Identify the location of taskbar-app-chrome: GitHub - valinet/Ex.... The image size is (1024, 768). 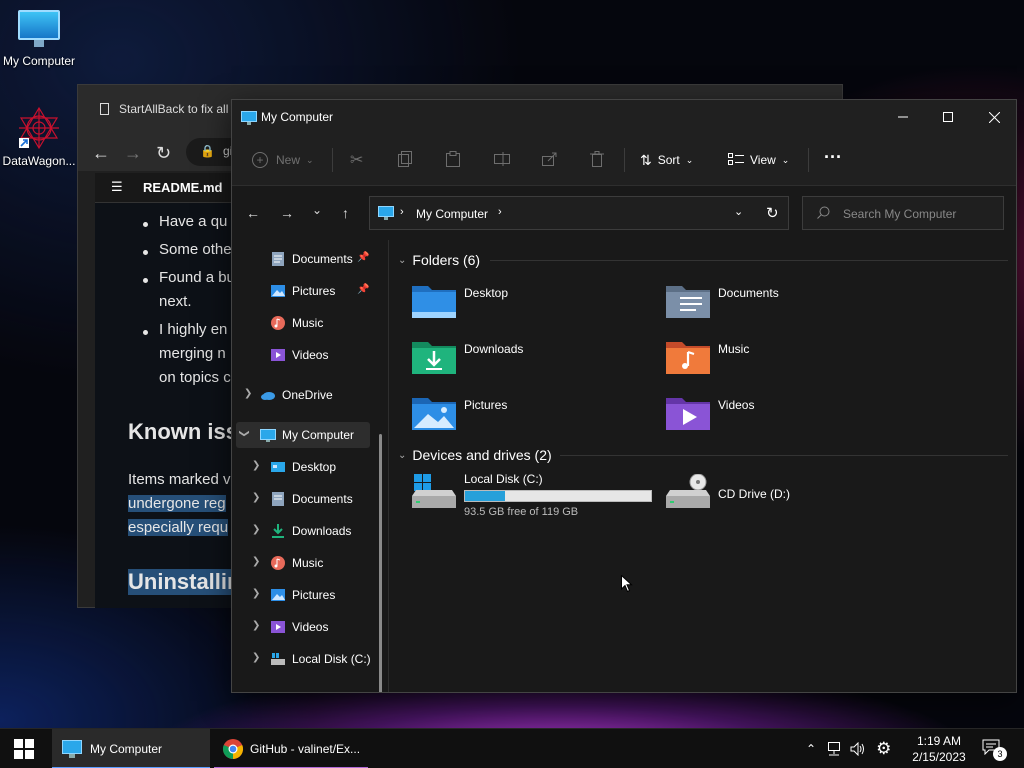
(291, 748).